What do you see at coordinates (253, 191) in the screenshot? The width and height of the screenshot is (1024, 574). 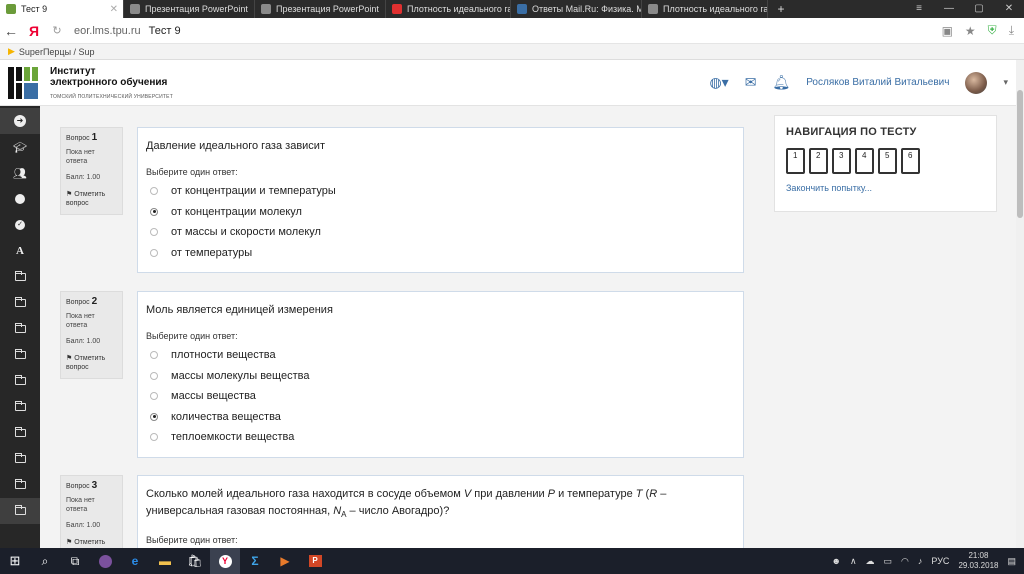 I see `answer-label: от концентрации и температуры` at bounding box center [253, 191].